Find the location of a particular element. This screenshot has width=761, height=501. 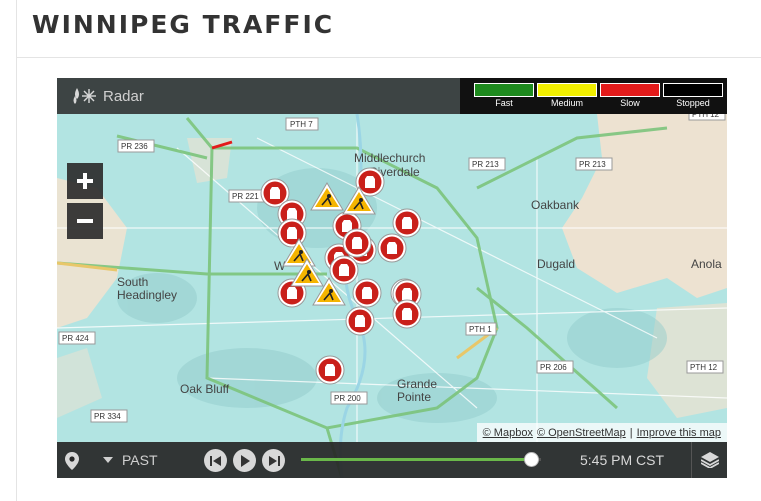

skip-back-button is located at coordinates (215, 460).